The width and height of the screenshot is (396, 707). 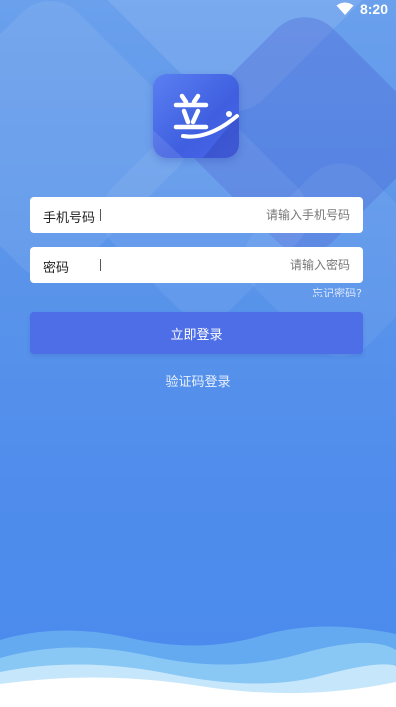 I want to click on sms-login-link: 验证码登录, so click(x=198, y=380).